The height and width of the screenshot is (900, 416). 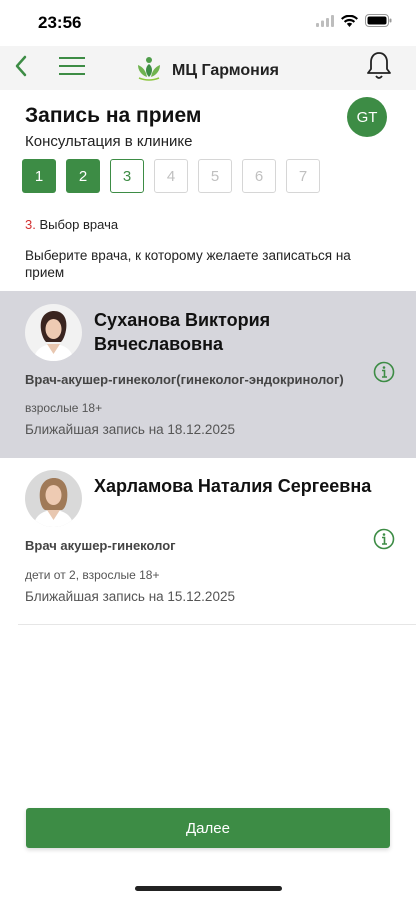 I want to click on app-header: МЦ Гармония, so click(x=208, y=68).